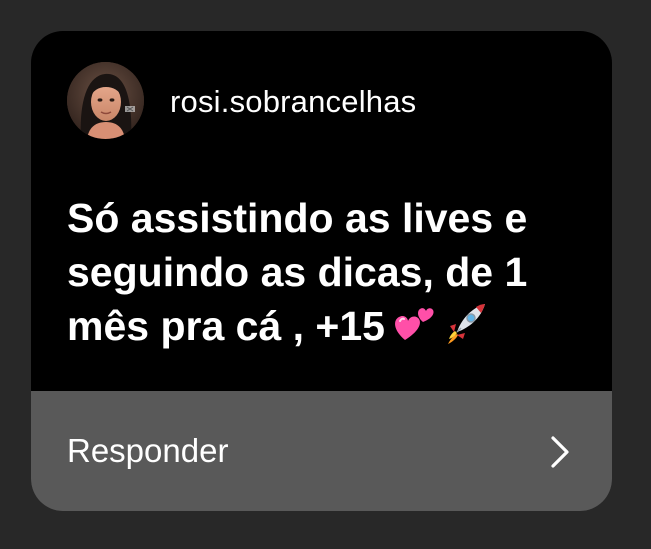 This screenshot has width=651, height=549. I want to click on rocket-icon, so click(466, 323).